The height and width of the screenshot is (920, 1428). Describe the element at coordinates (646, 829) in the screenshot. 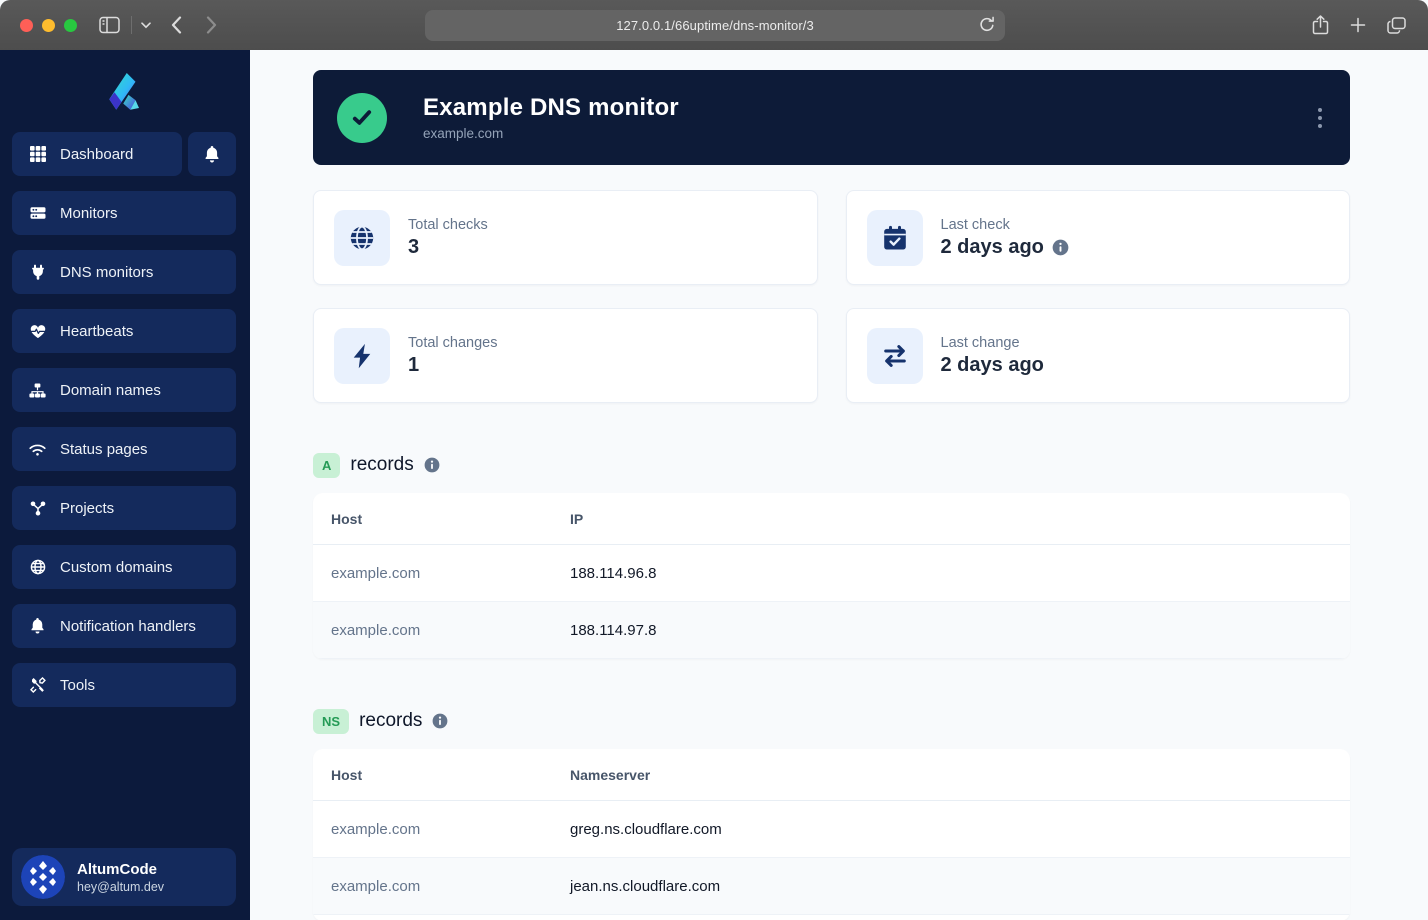

I see `nameserver-cell: greg.ns.cloudflare.com` at that location.